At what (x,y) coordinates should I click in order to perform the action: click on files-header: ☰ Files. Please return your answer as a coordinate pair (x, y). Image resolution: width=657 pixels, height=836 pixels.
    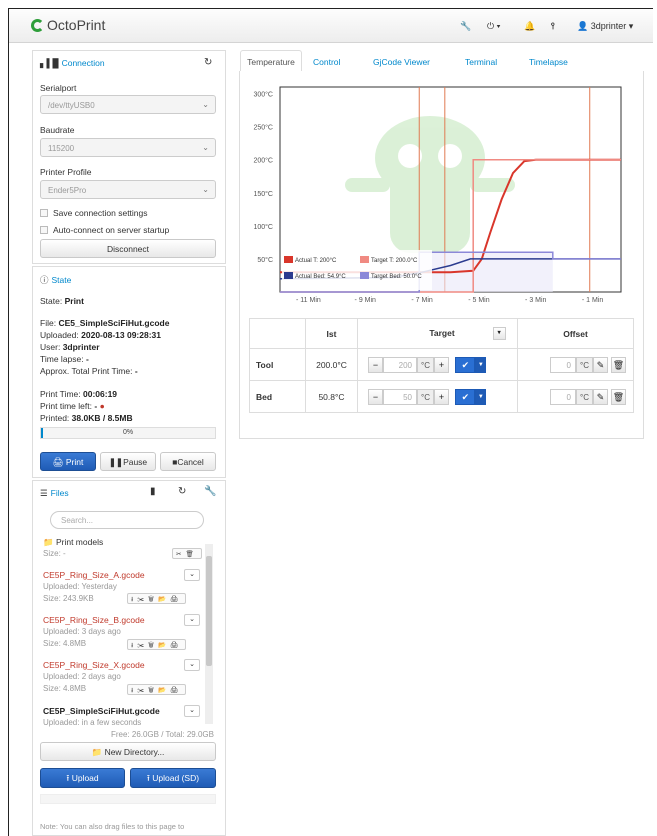
    Looking at the image, I should click on (54, 495).